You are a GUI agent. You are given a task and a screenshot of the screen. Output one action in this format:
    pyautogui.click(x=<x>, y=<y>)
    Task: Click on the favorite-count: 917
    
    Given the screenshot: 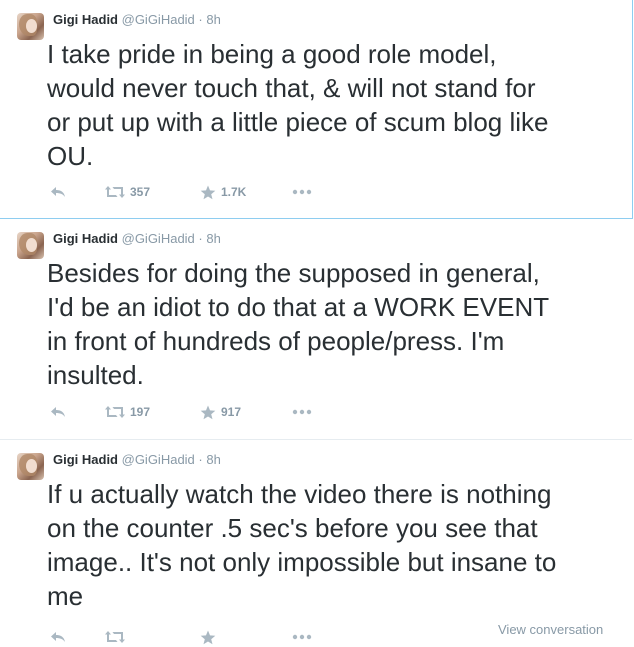 What is the action you would take?
    pyautogui.click(x=231, y=412)
    